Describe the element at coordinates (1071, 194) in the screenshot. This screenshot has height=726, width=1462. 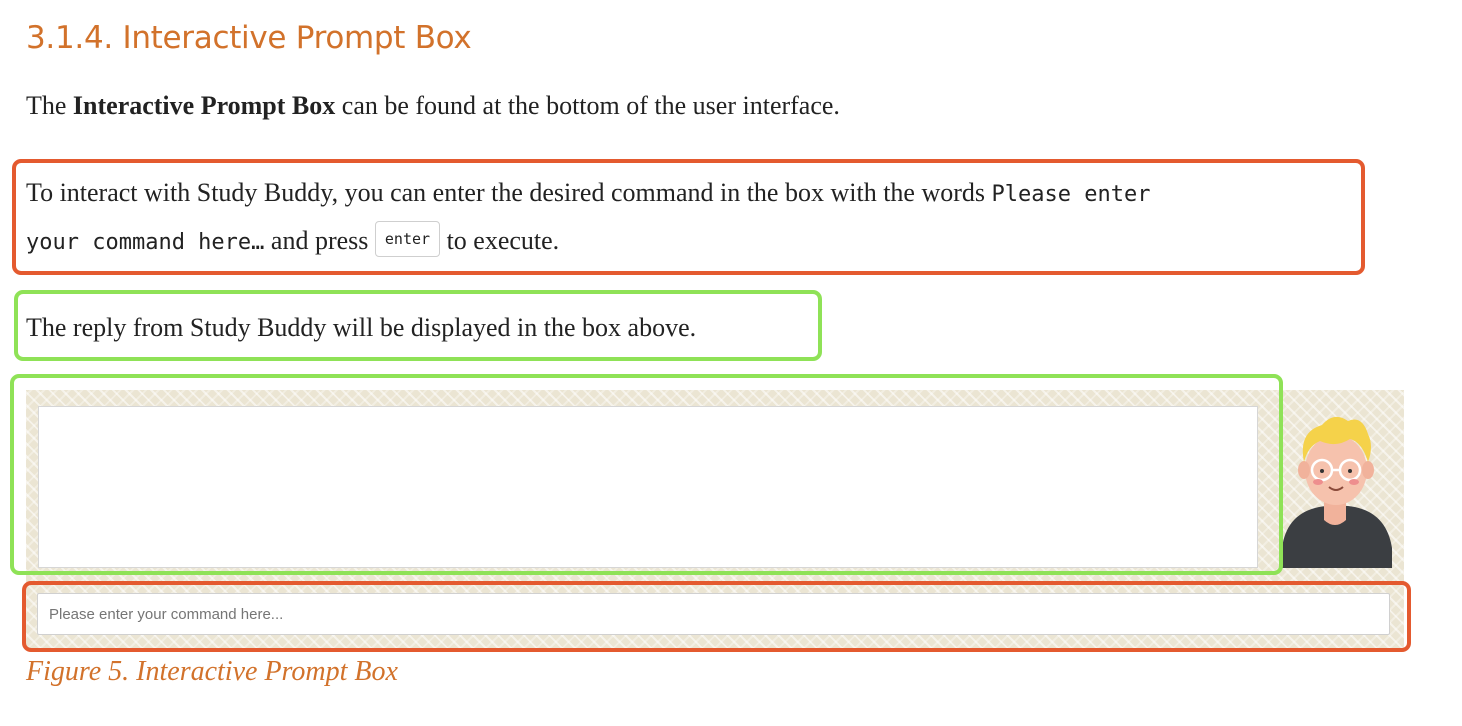
I see `instruction-code-1: Please enter` at that location.